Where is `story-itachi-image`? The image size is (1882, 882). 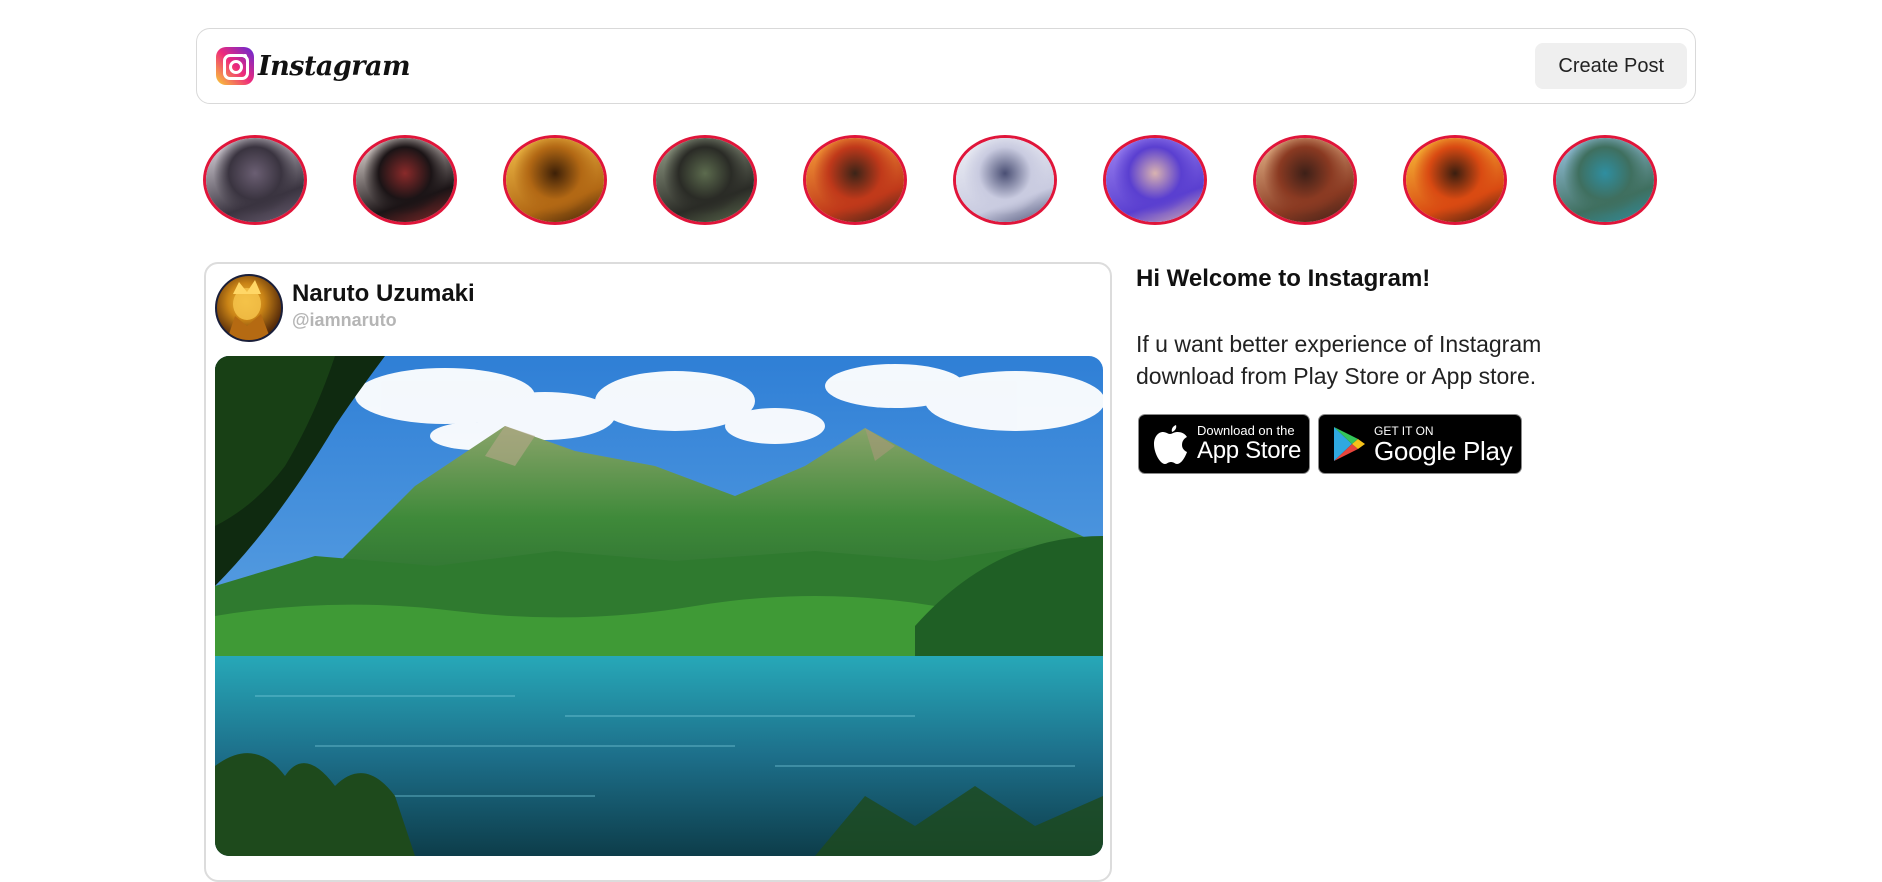 story-itachi-image is located at coordinates (405, 180).